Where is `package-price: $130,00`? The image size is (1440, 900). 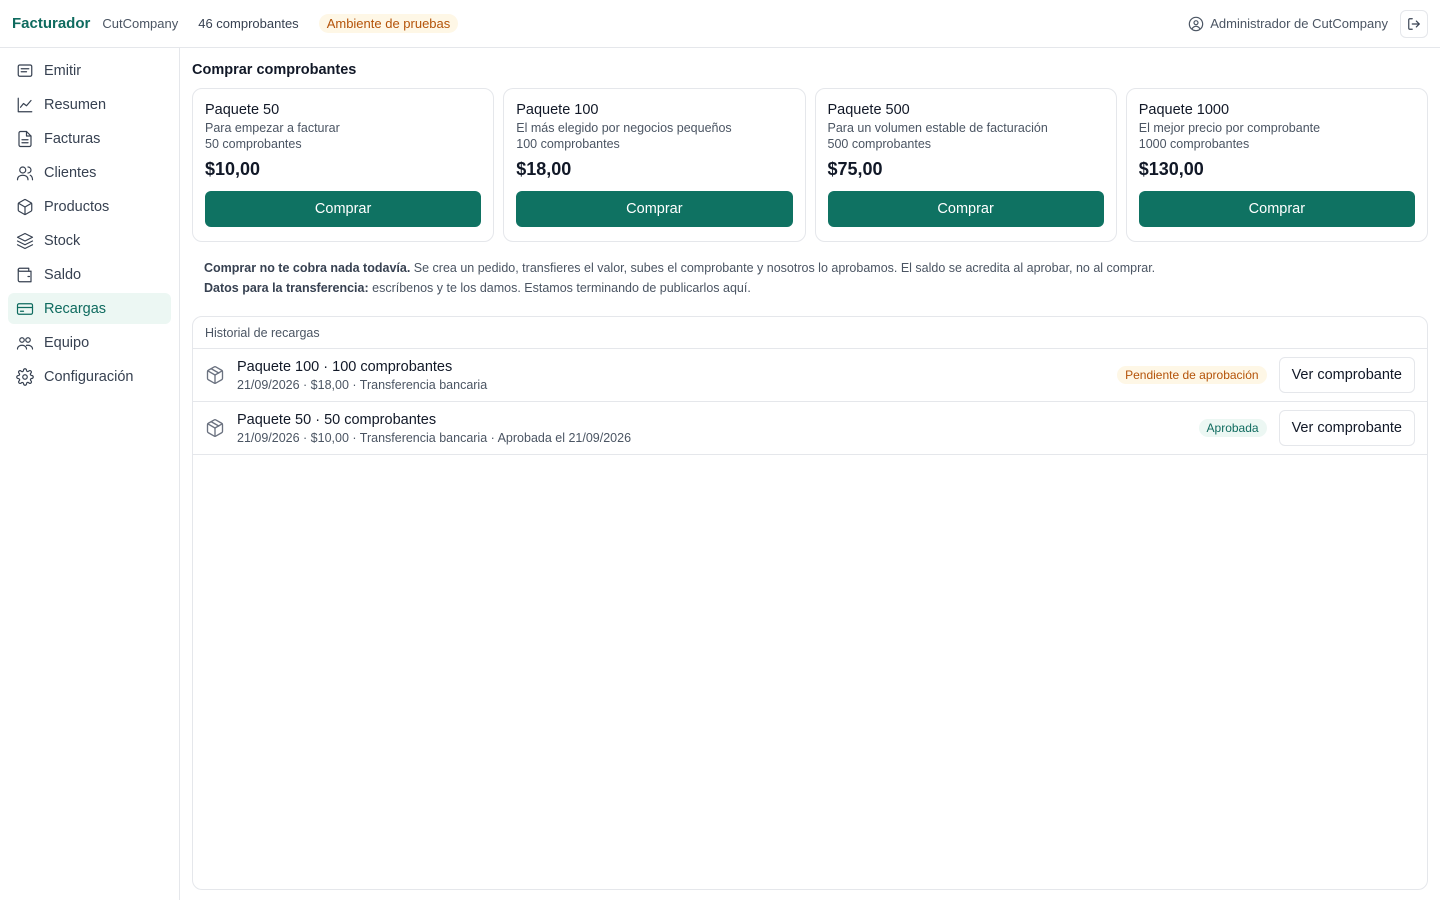 package-price: $130,00 is located at coordinates (1171, 169).